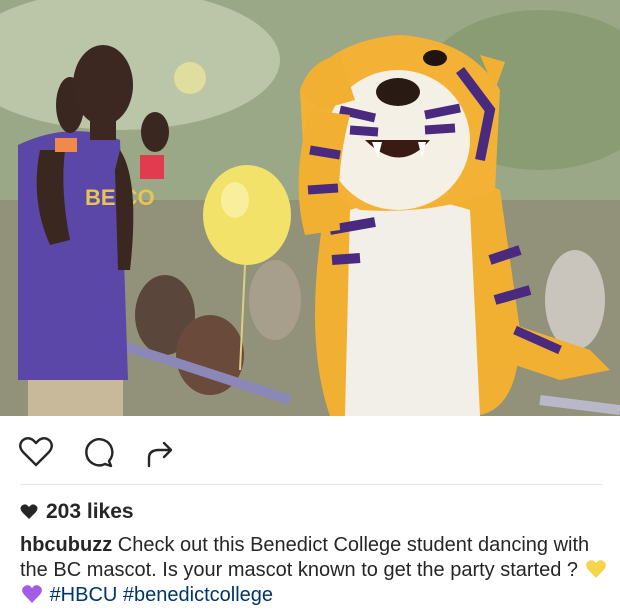 Image resolution: width=620 pixels, height=611 pixels. I want to click on filled-heart-icon, so click(29, 511).